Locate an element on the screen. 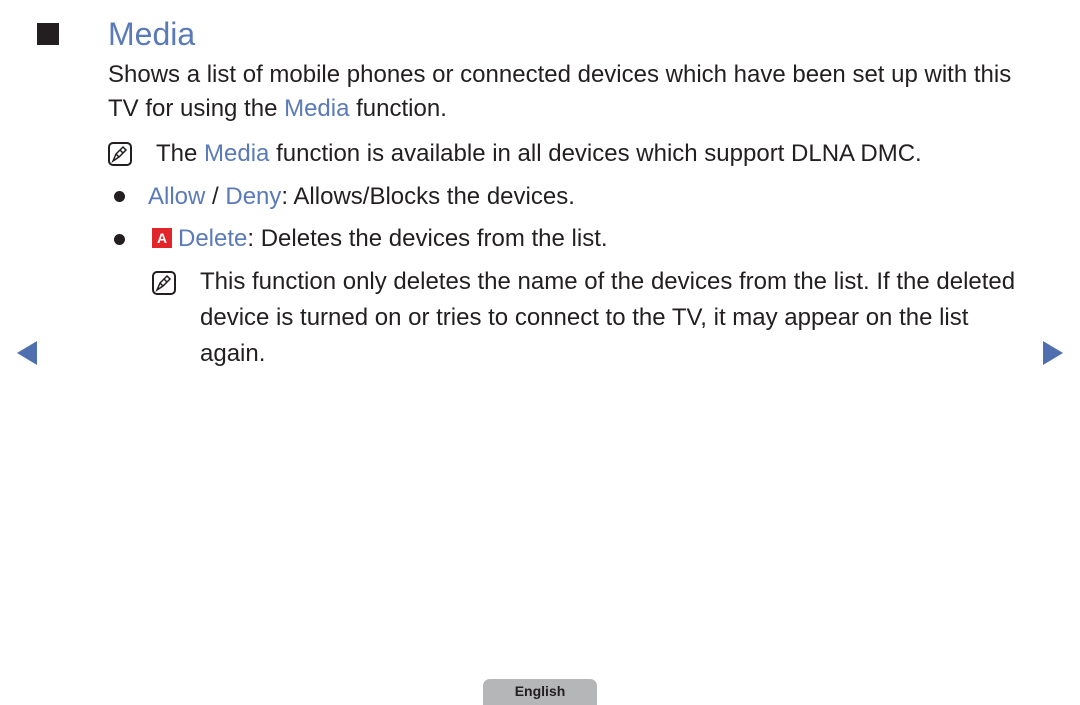 The image size is (1080, 705). note-1-icon is located at coordinates (120, 154).